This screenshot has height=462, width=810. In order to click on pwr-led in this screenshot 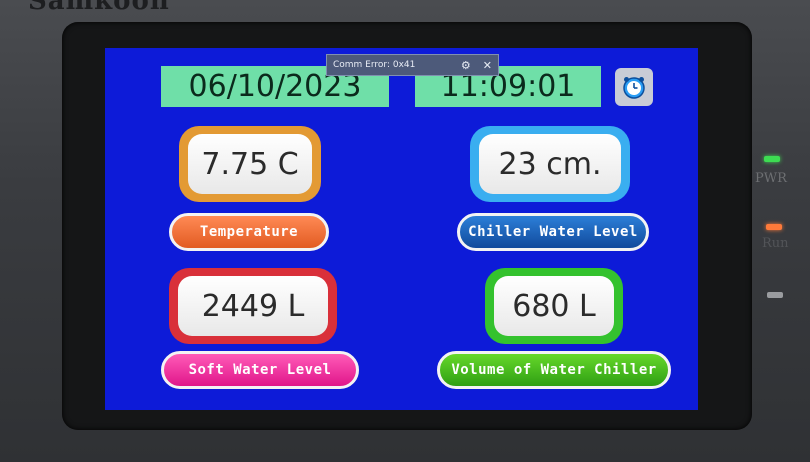, I will do `click(772, 159)`.